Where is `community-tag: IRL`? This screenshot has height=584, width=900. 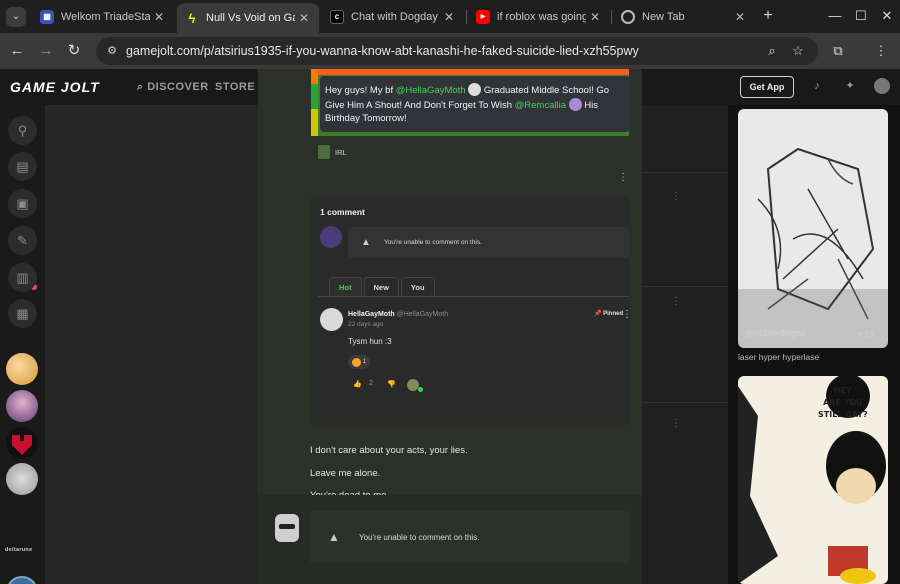 community-tag: IRL is located at coordinates (332, 152).